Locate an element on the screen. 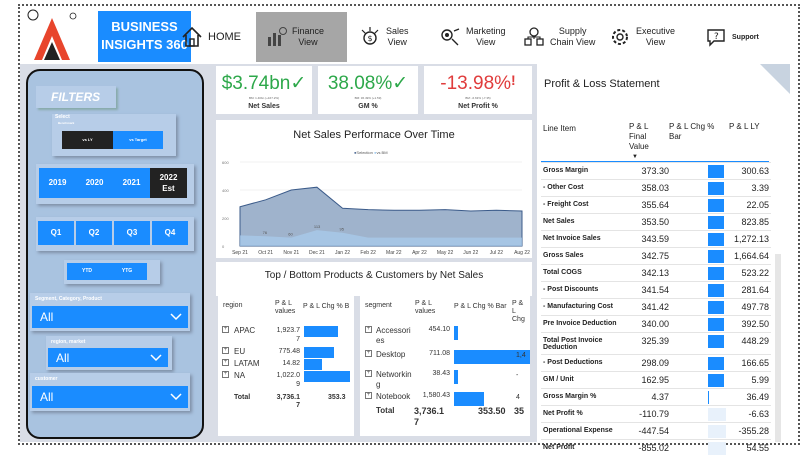  ytg-button: YTG is located at coordinates (127, 271).